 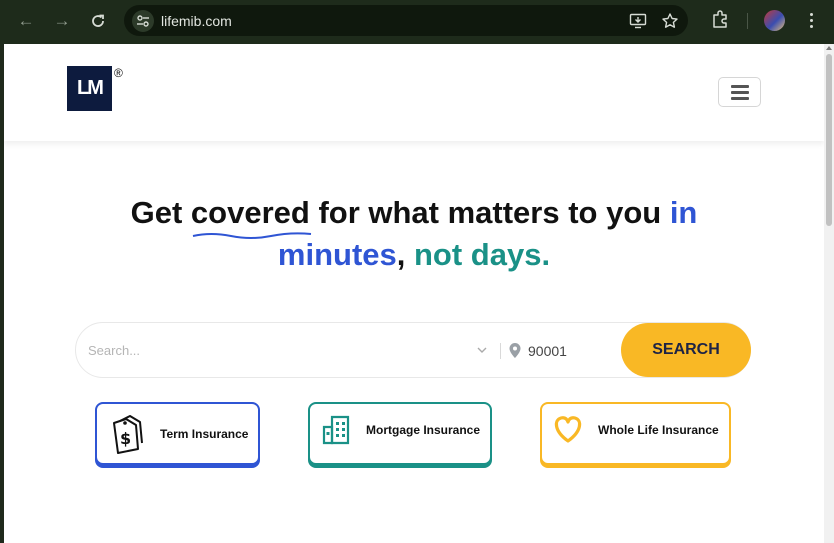 I want to click on site-settings-icon, so click(x=143, y=21).